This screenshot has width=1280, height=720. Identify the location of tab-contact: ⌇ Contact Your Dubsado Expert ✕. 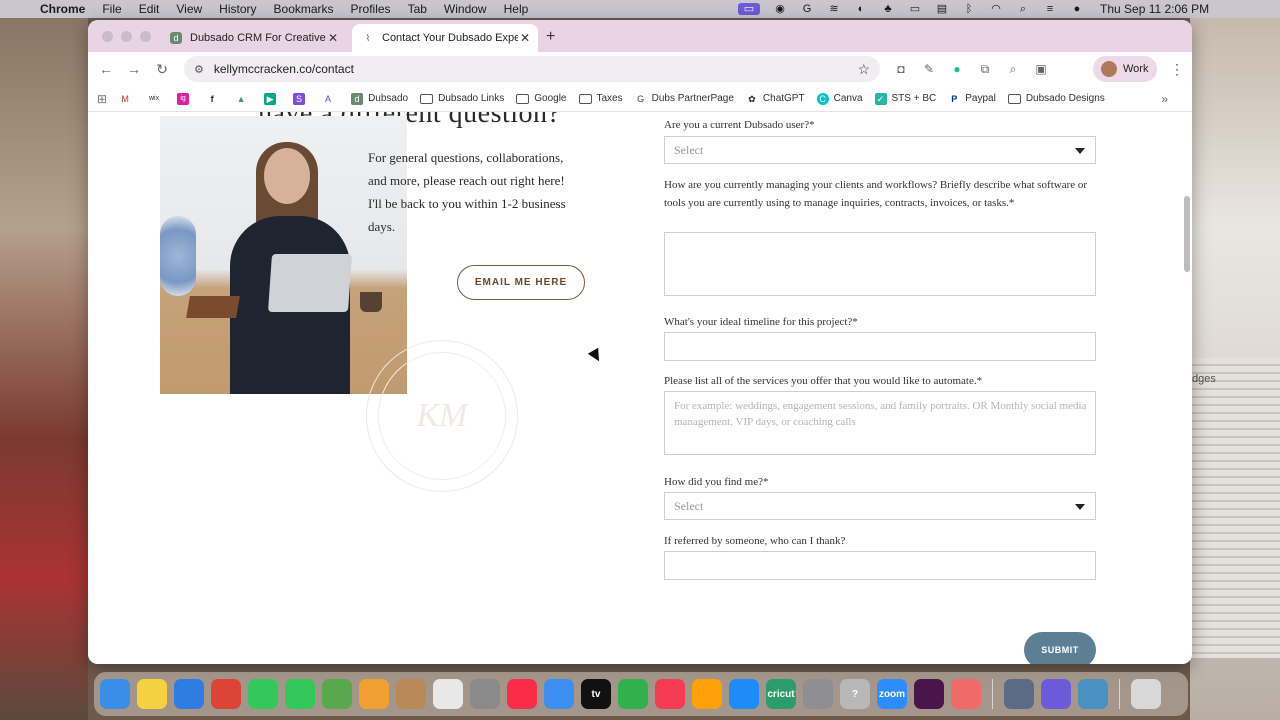
(445, 38).